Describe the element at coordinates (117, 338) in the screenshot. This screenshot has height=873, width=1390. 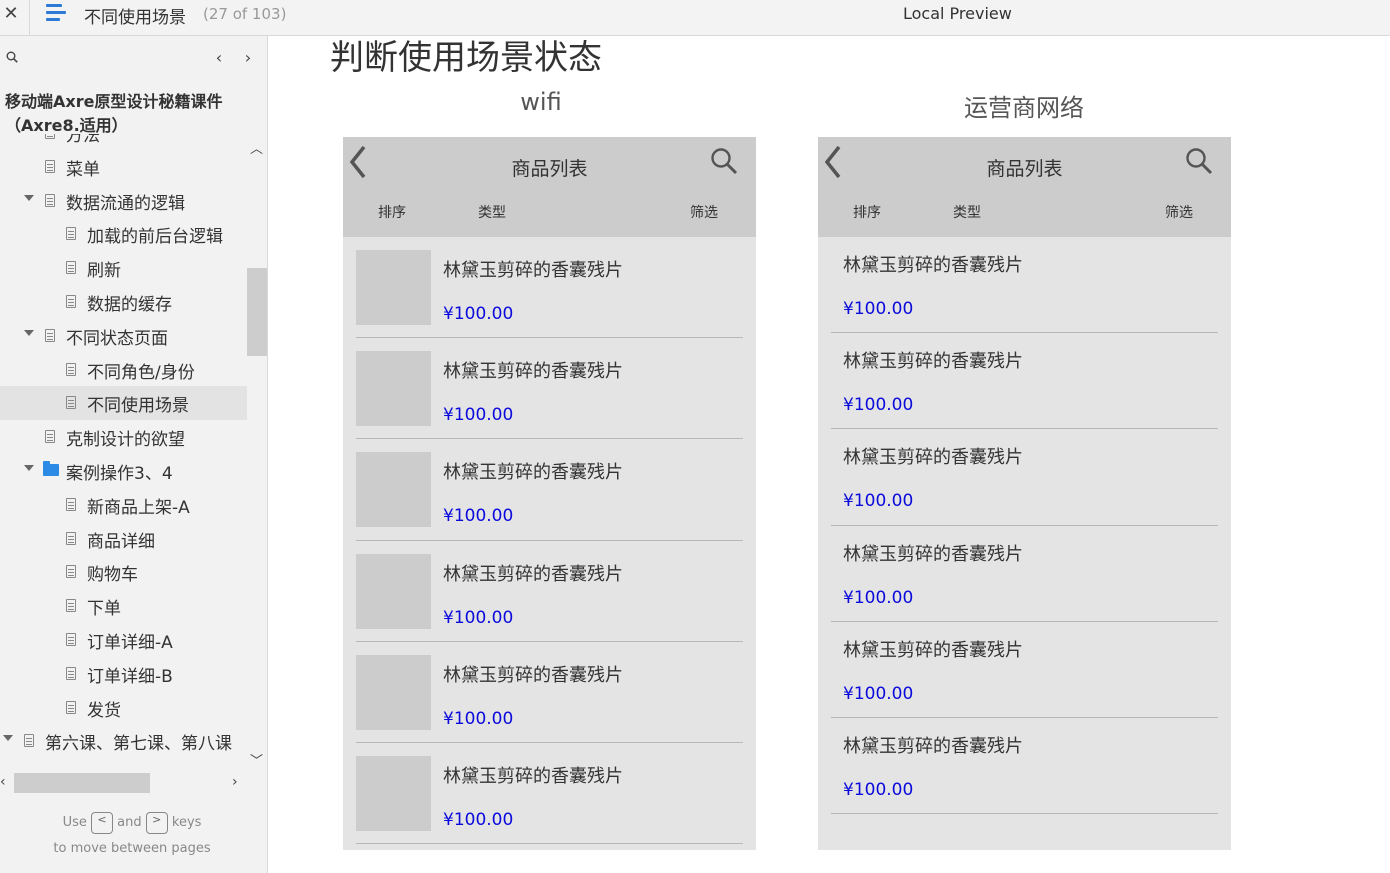
I see `sidebar-item-label: 不同状态页面` at that location.